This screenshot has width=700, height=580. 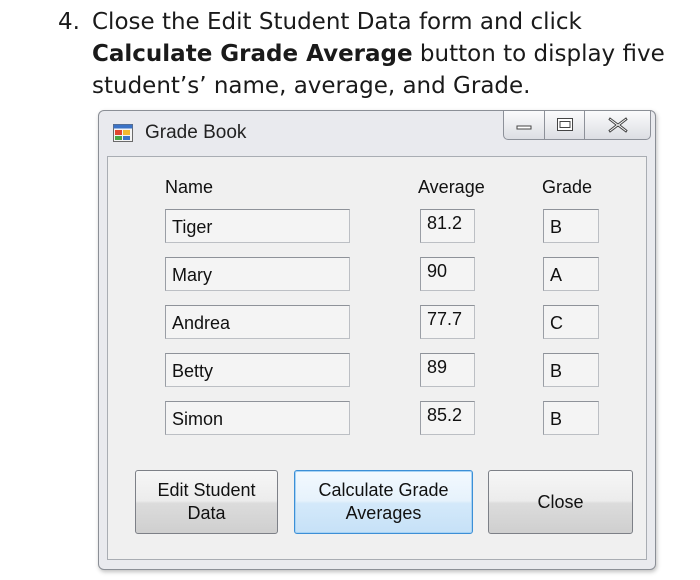 I want to click on close-button: Close, so click(x=560, y=502).